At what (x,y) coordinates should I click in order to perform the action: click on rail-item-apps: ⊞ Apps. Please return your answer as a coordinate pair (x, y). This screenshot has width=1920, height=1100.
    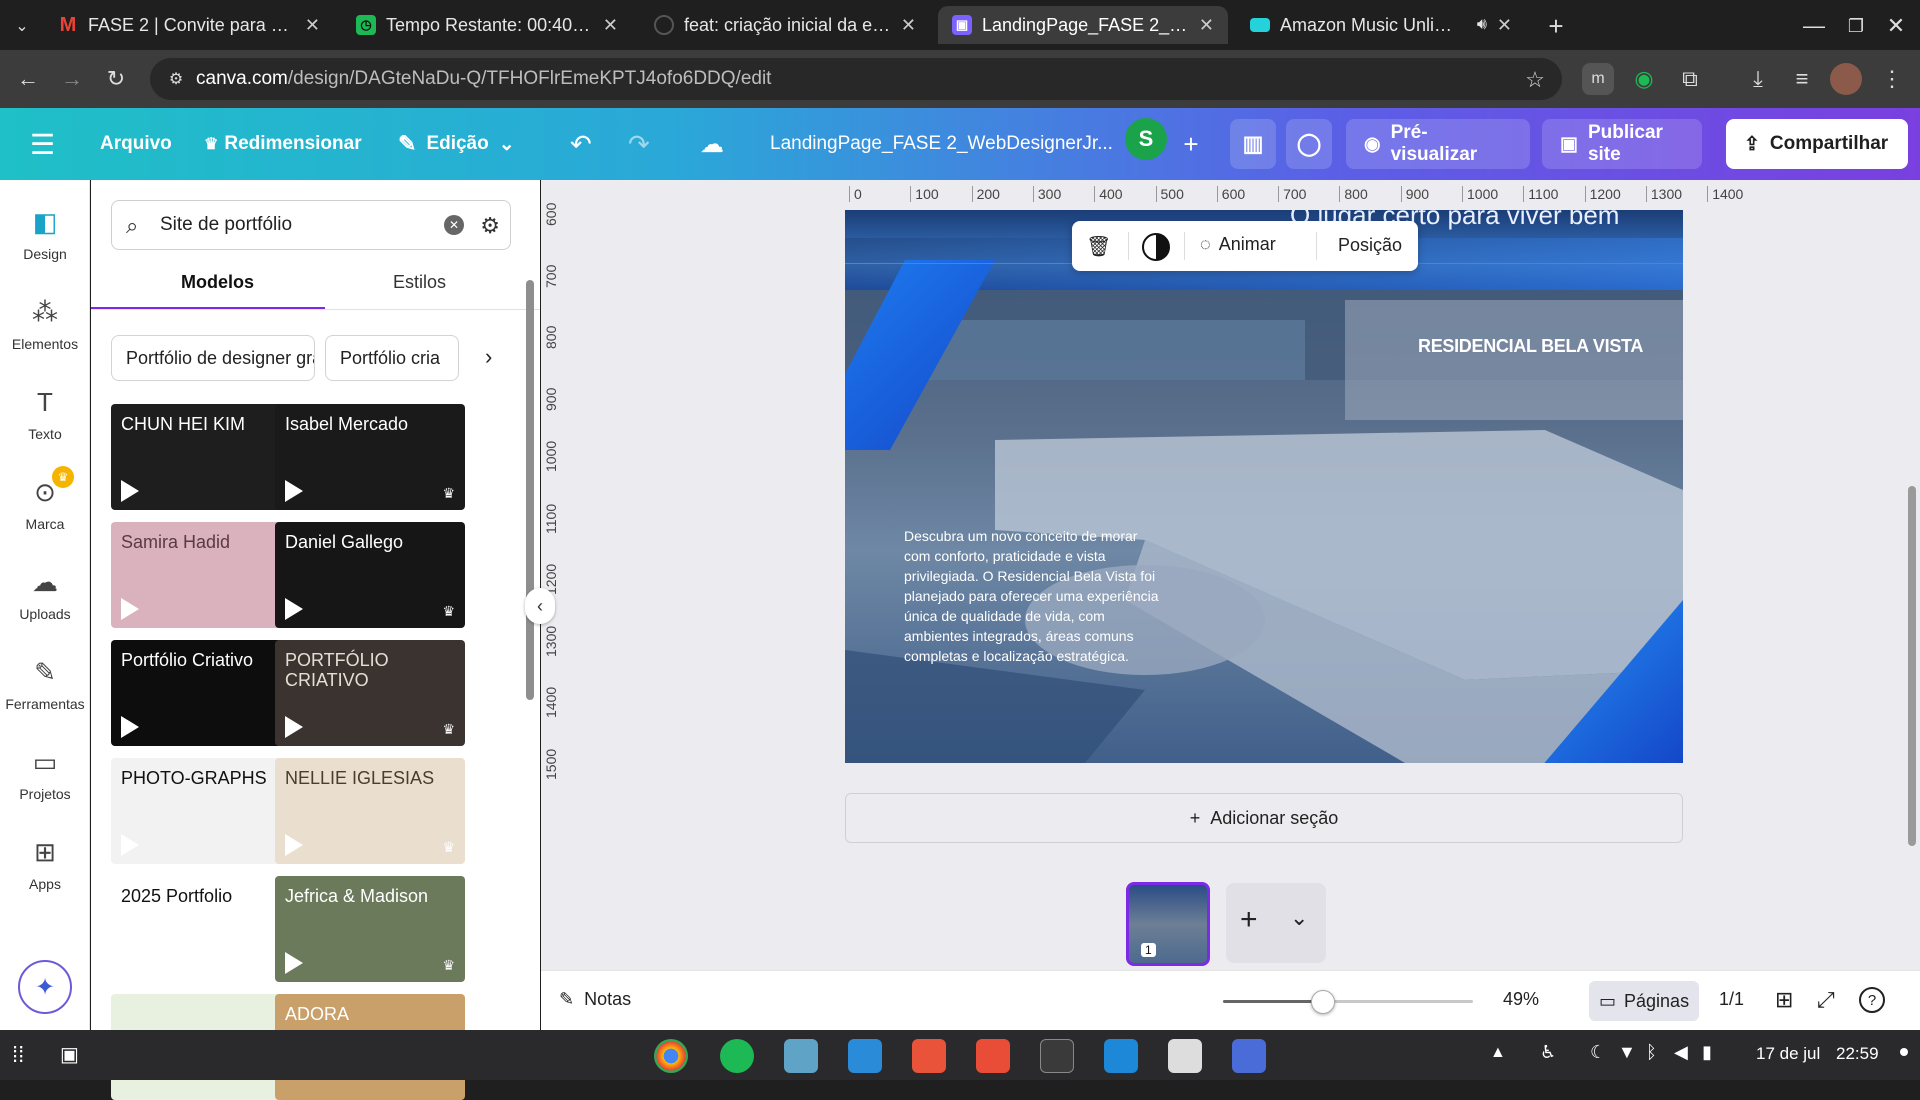
    Looking at the image, I should click on (45, 864).